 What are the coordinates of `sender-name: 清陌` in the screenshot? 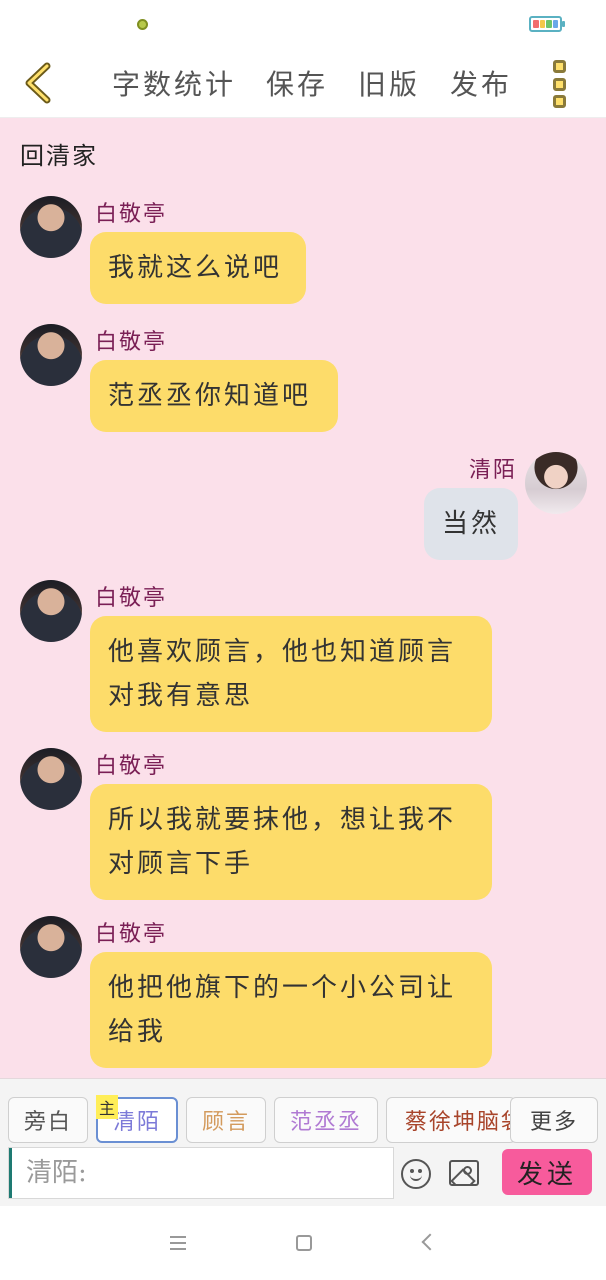 It's located at (493, 470).